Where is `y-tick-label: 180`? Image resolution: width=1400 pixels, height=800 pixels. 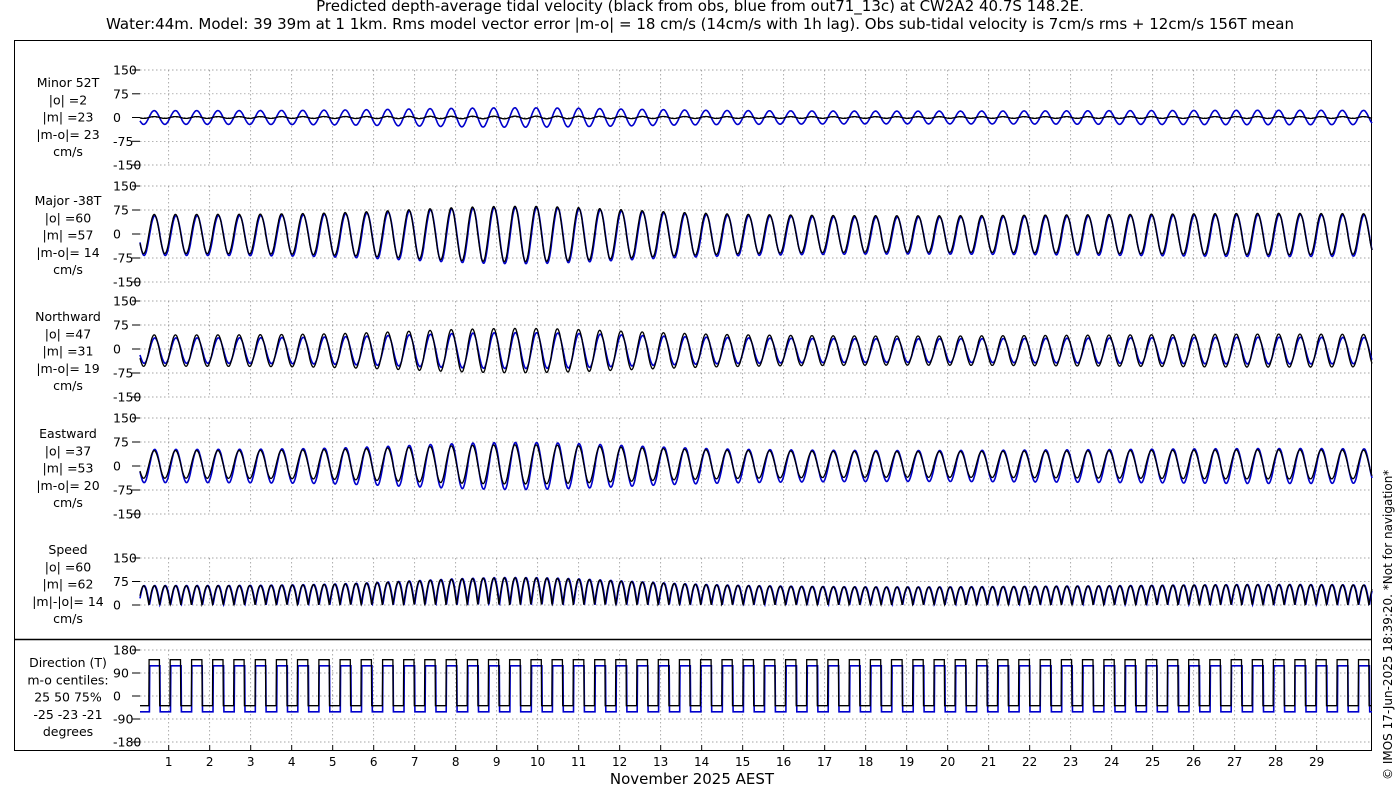
y-tick-label: 180 is located at coordinates (125, 650).